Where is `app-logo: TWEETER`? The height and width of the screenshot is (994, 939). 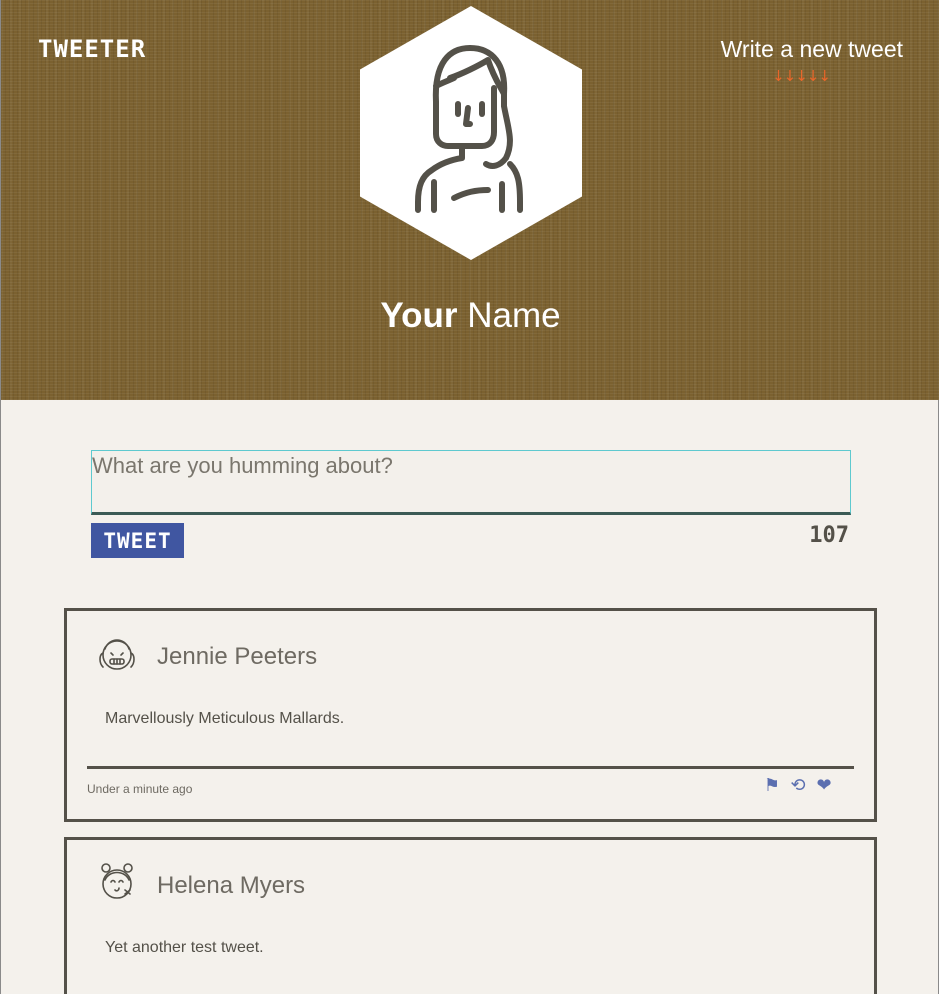
app-logo: TWEETER is located at coordinates (92, 49).